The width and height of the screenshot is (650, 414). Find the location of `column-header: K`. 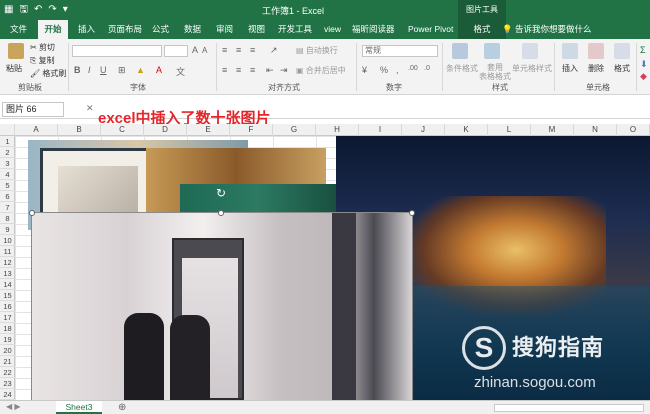

column-header: K is located at coordinates (466, 130).